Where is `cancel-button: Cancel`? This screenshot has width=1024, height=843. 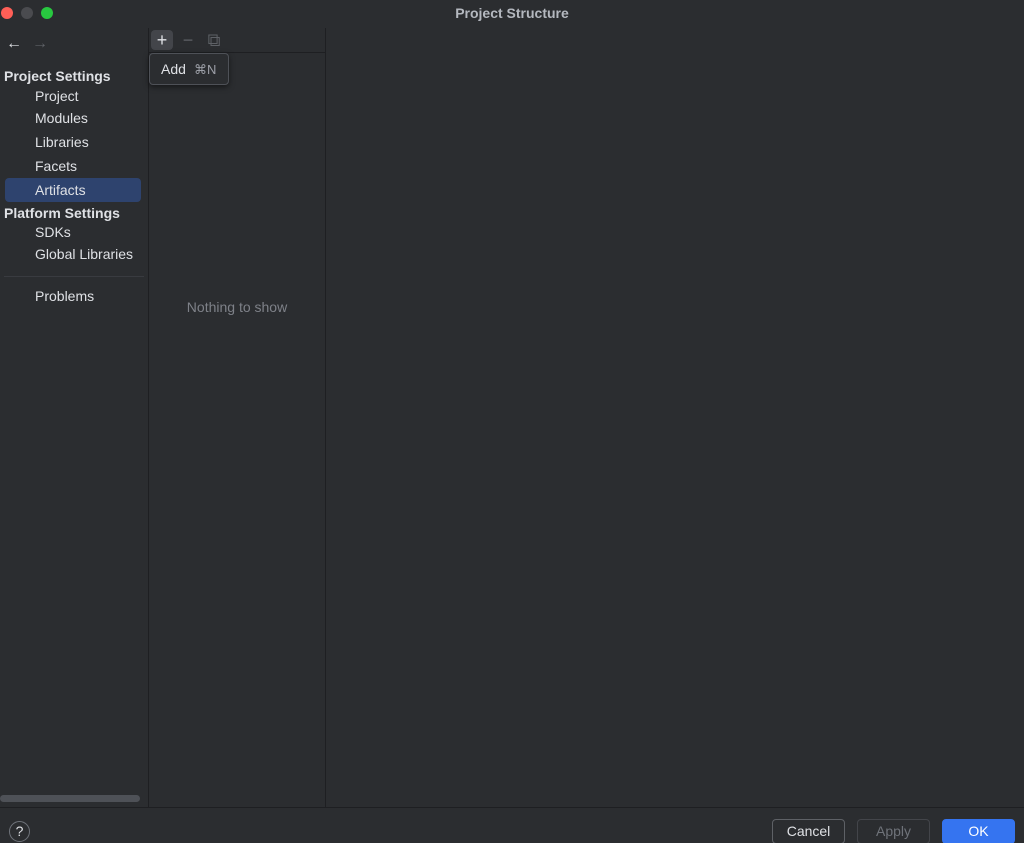 cancel-button: Cancel is located at coordinates (808, 831).